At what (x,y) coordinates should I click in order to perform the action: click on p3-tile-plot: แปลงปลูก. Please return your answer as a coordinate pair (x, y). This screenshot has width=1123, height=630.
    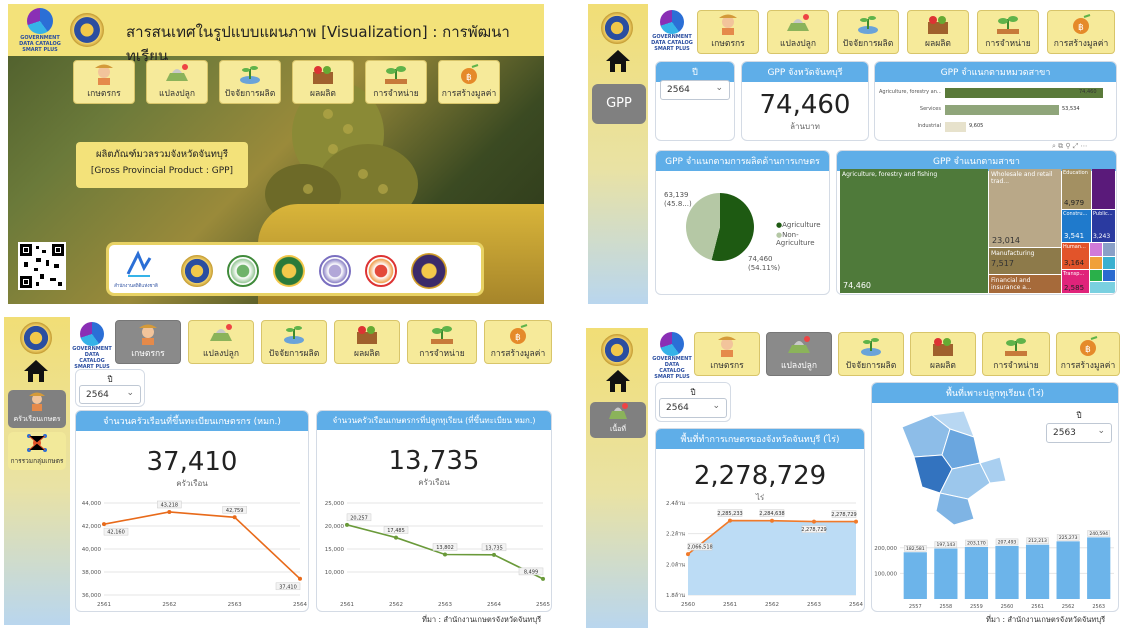
    Looking at the image, I should click on (221, 342).